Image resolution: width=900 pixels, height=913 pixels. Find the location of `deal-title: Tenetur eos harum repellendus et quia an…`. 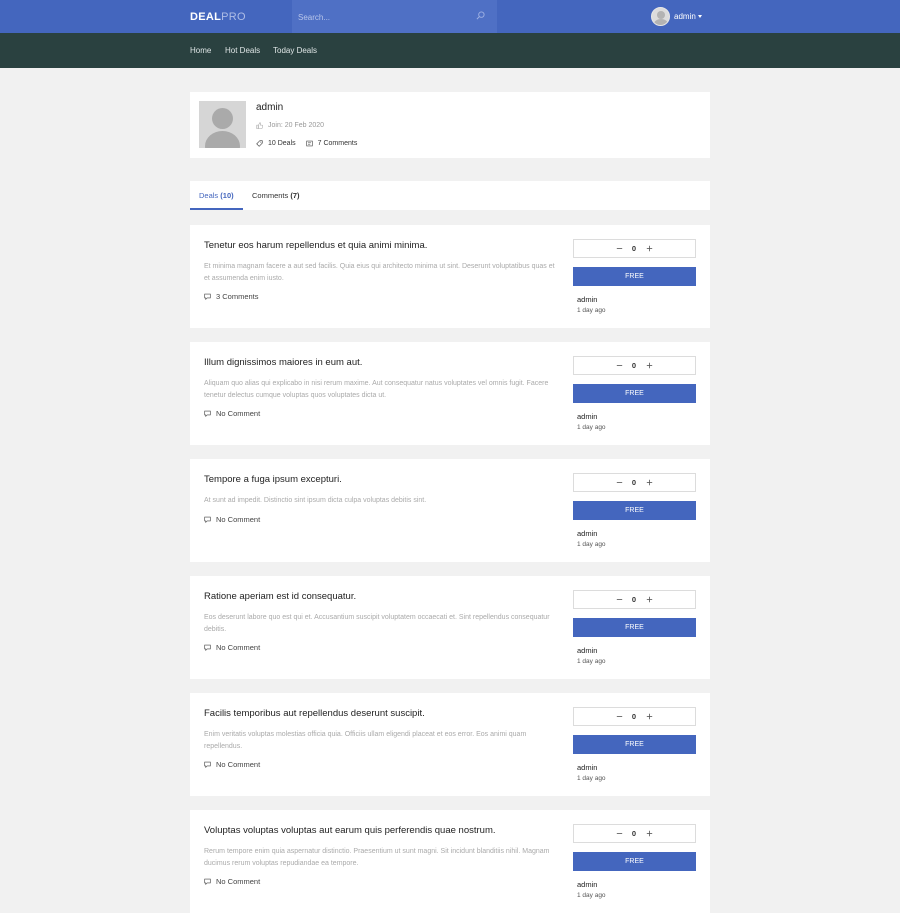

deal-title: Tenetur eos harum repellendus et quia an… is located at coordinates (315, 245).